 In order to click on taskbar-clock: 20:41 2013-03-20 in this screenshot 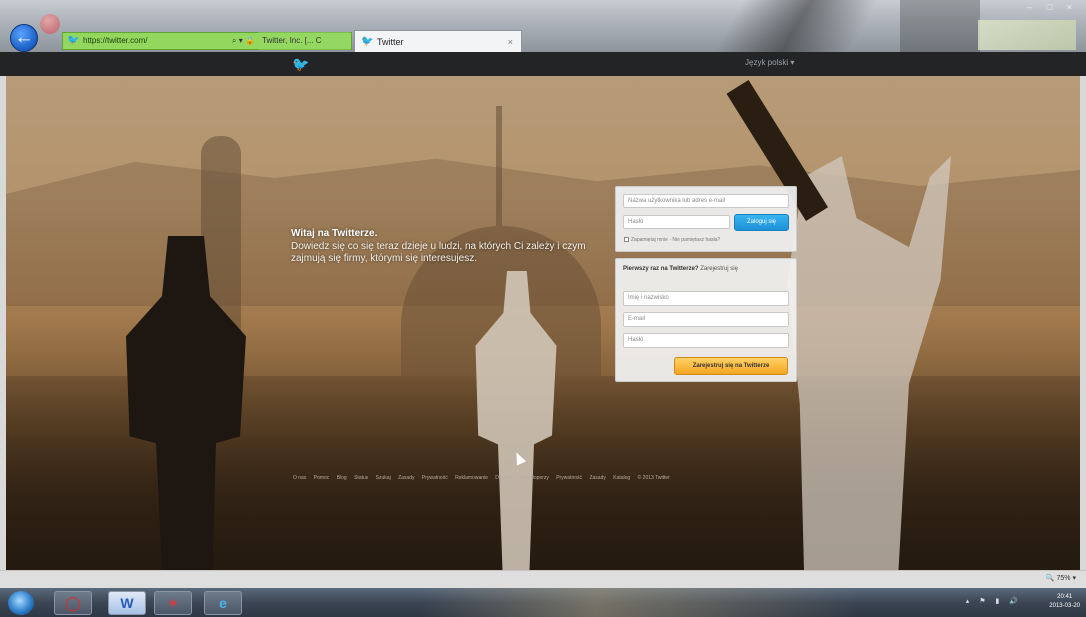, I will do `click(1064, 602)`.